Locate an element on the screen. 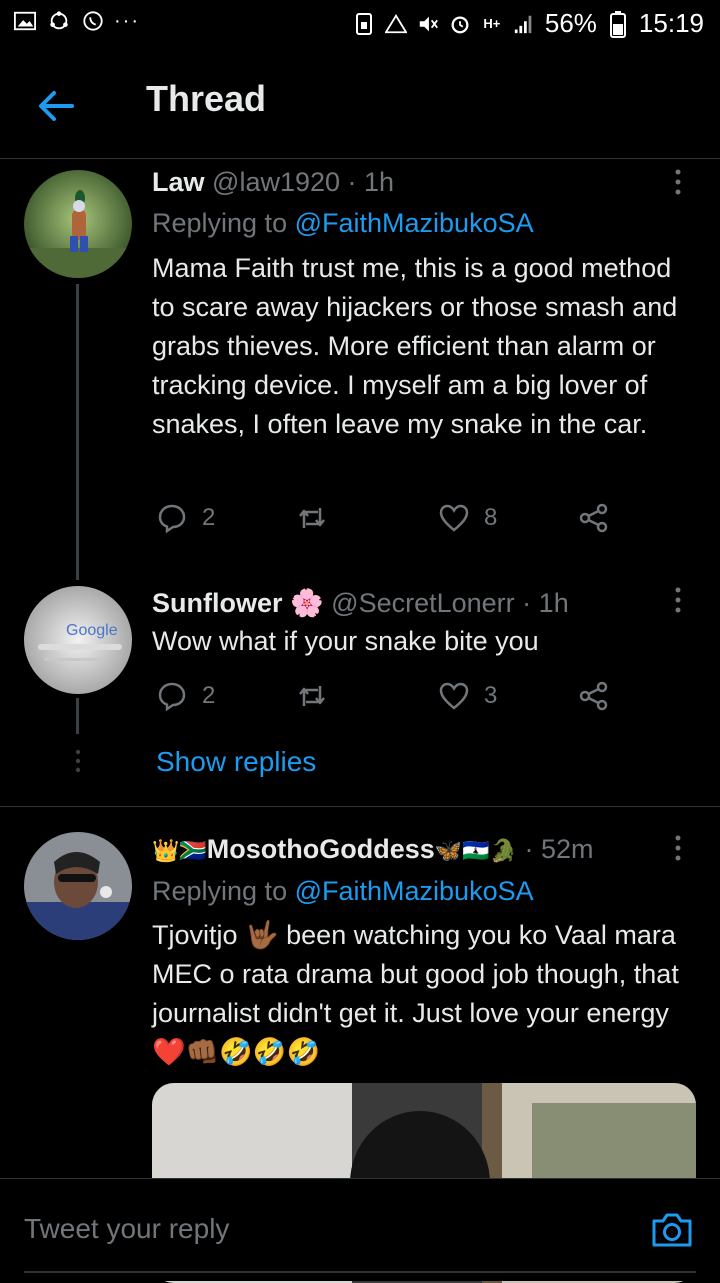  avatar-google-text: Google is located at coordinates (92, 630).